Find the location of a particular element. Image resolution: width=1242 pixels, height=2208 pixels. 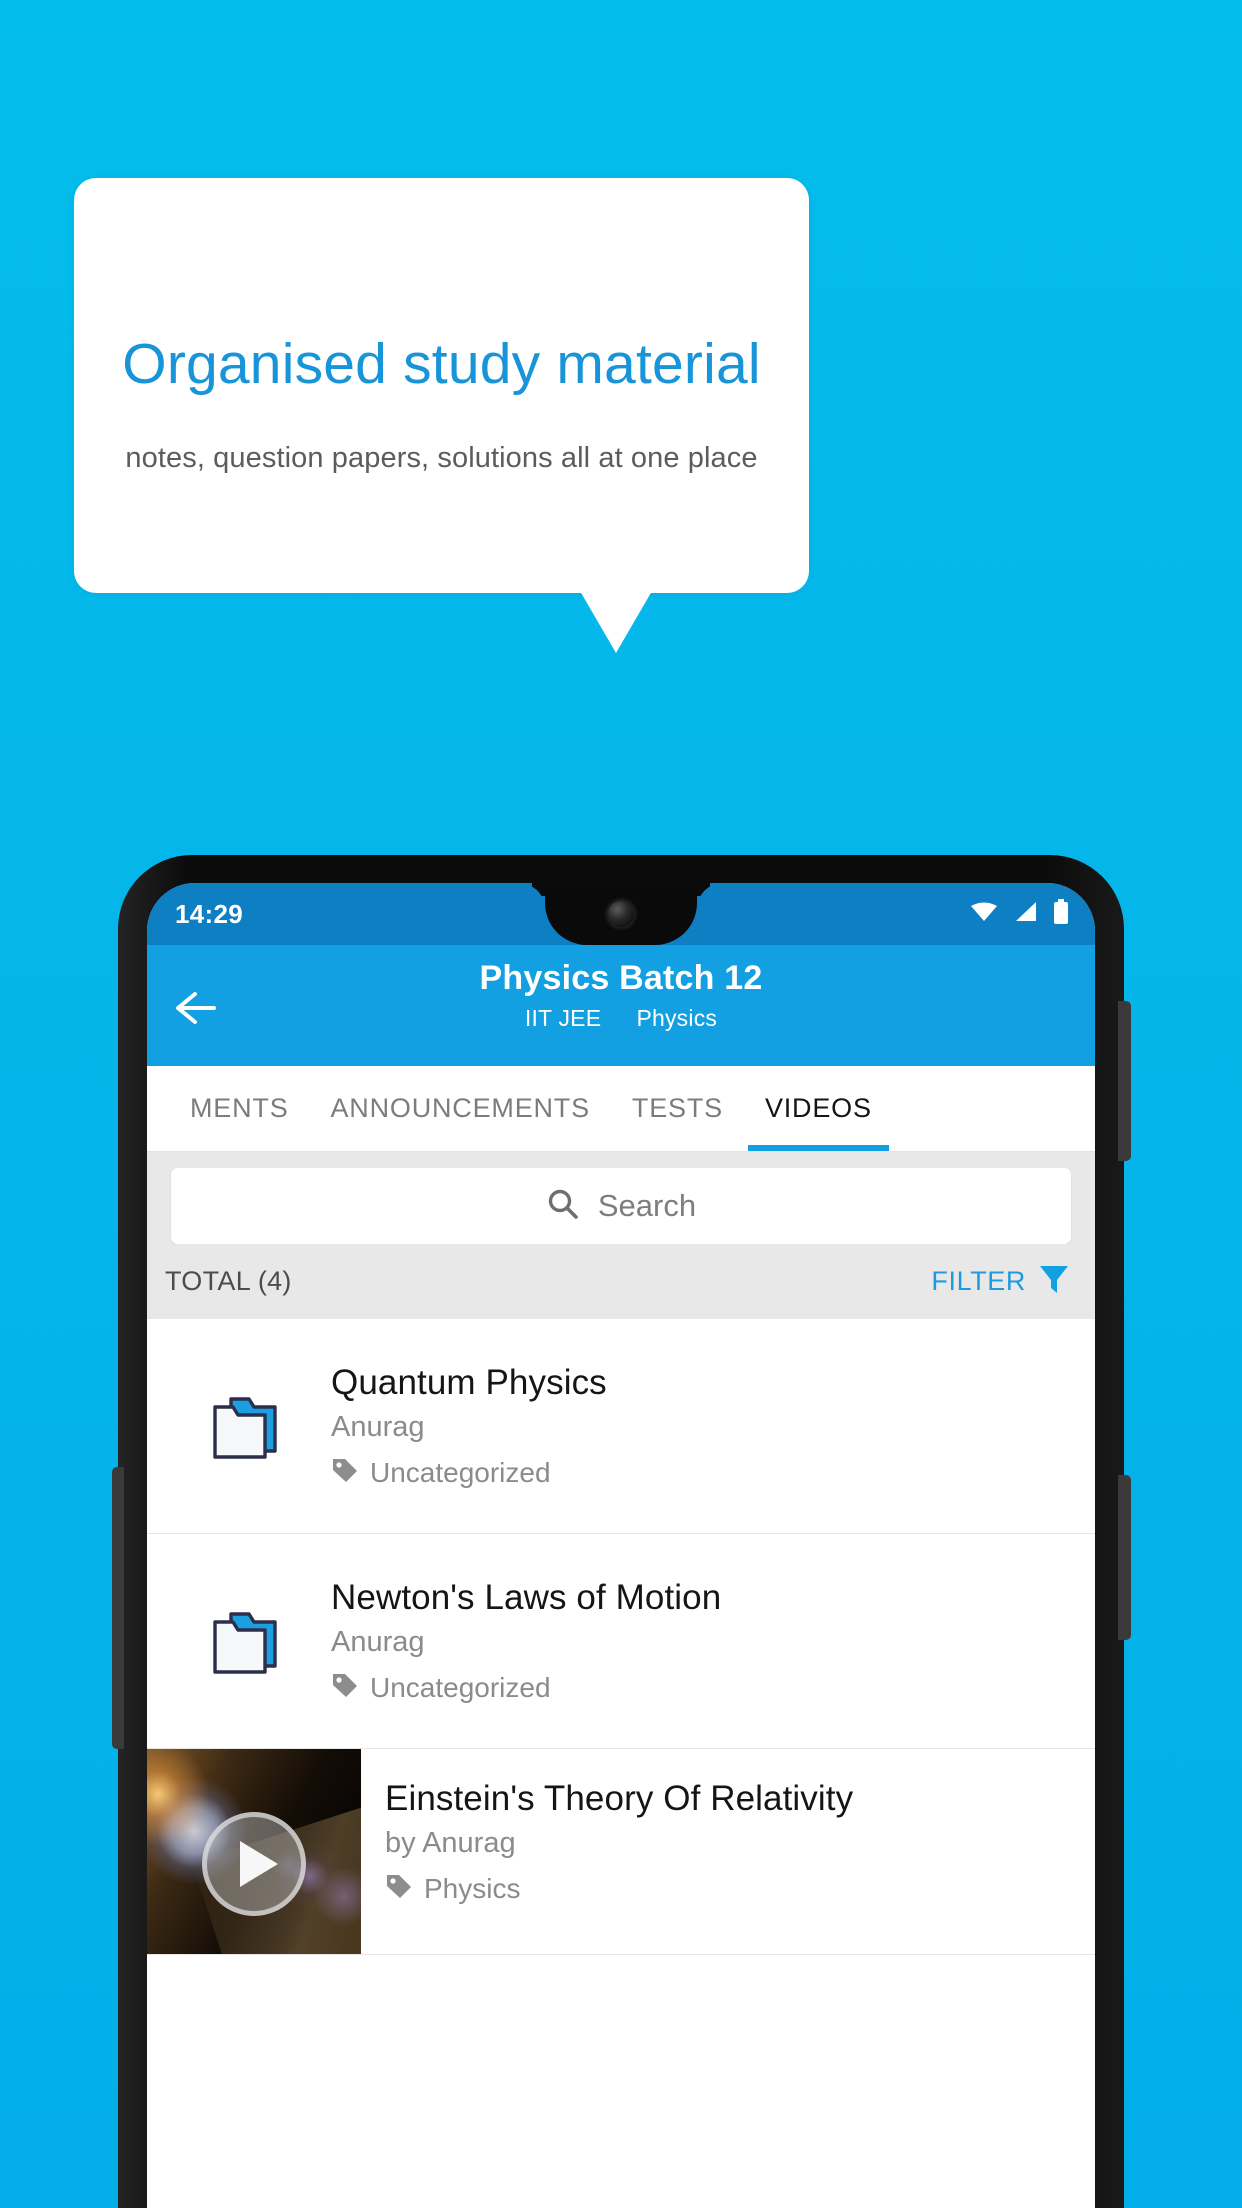

front-camera-icon is located at coordinates (621, 914).